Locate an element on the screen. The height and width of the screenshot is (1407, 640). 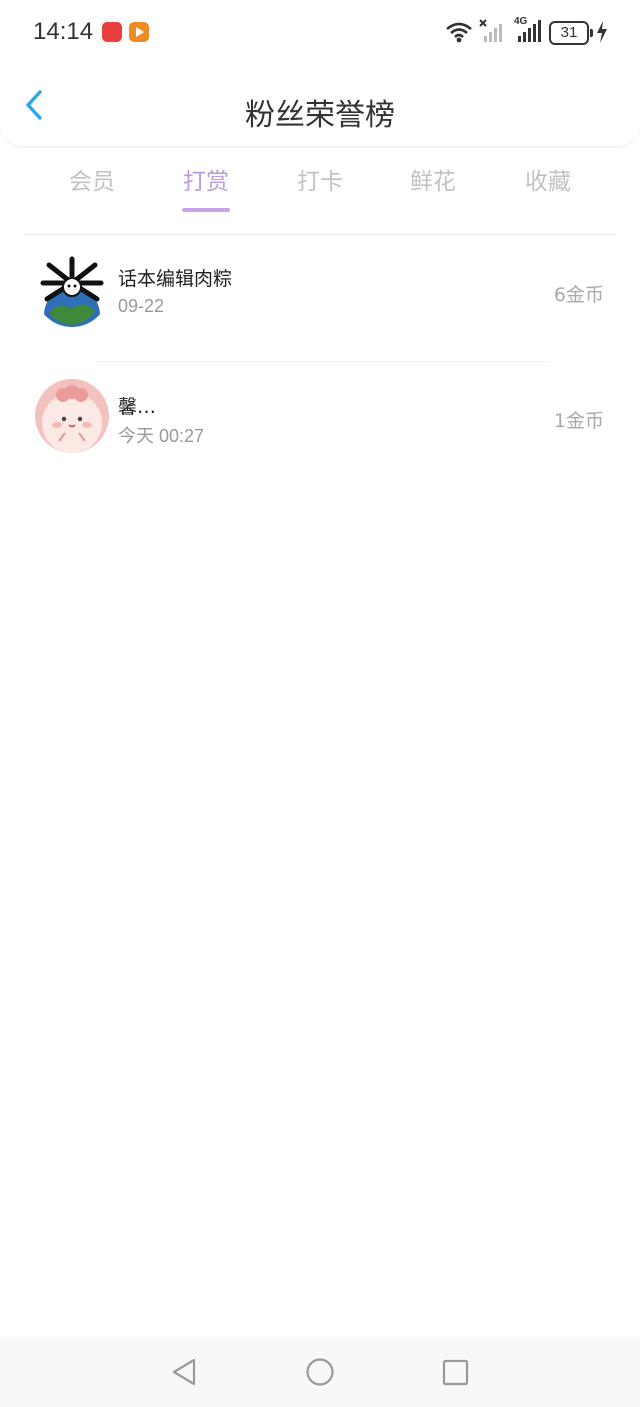
page-title: 粉丝荣誉榜 is located at coordinates (320, 115).